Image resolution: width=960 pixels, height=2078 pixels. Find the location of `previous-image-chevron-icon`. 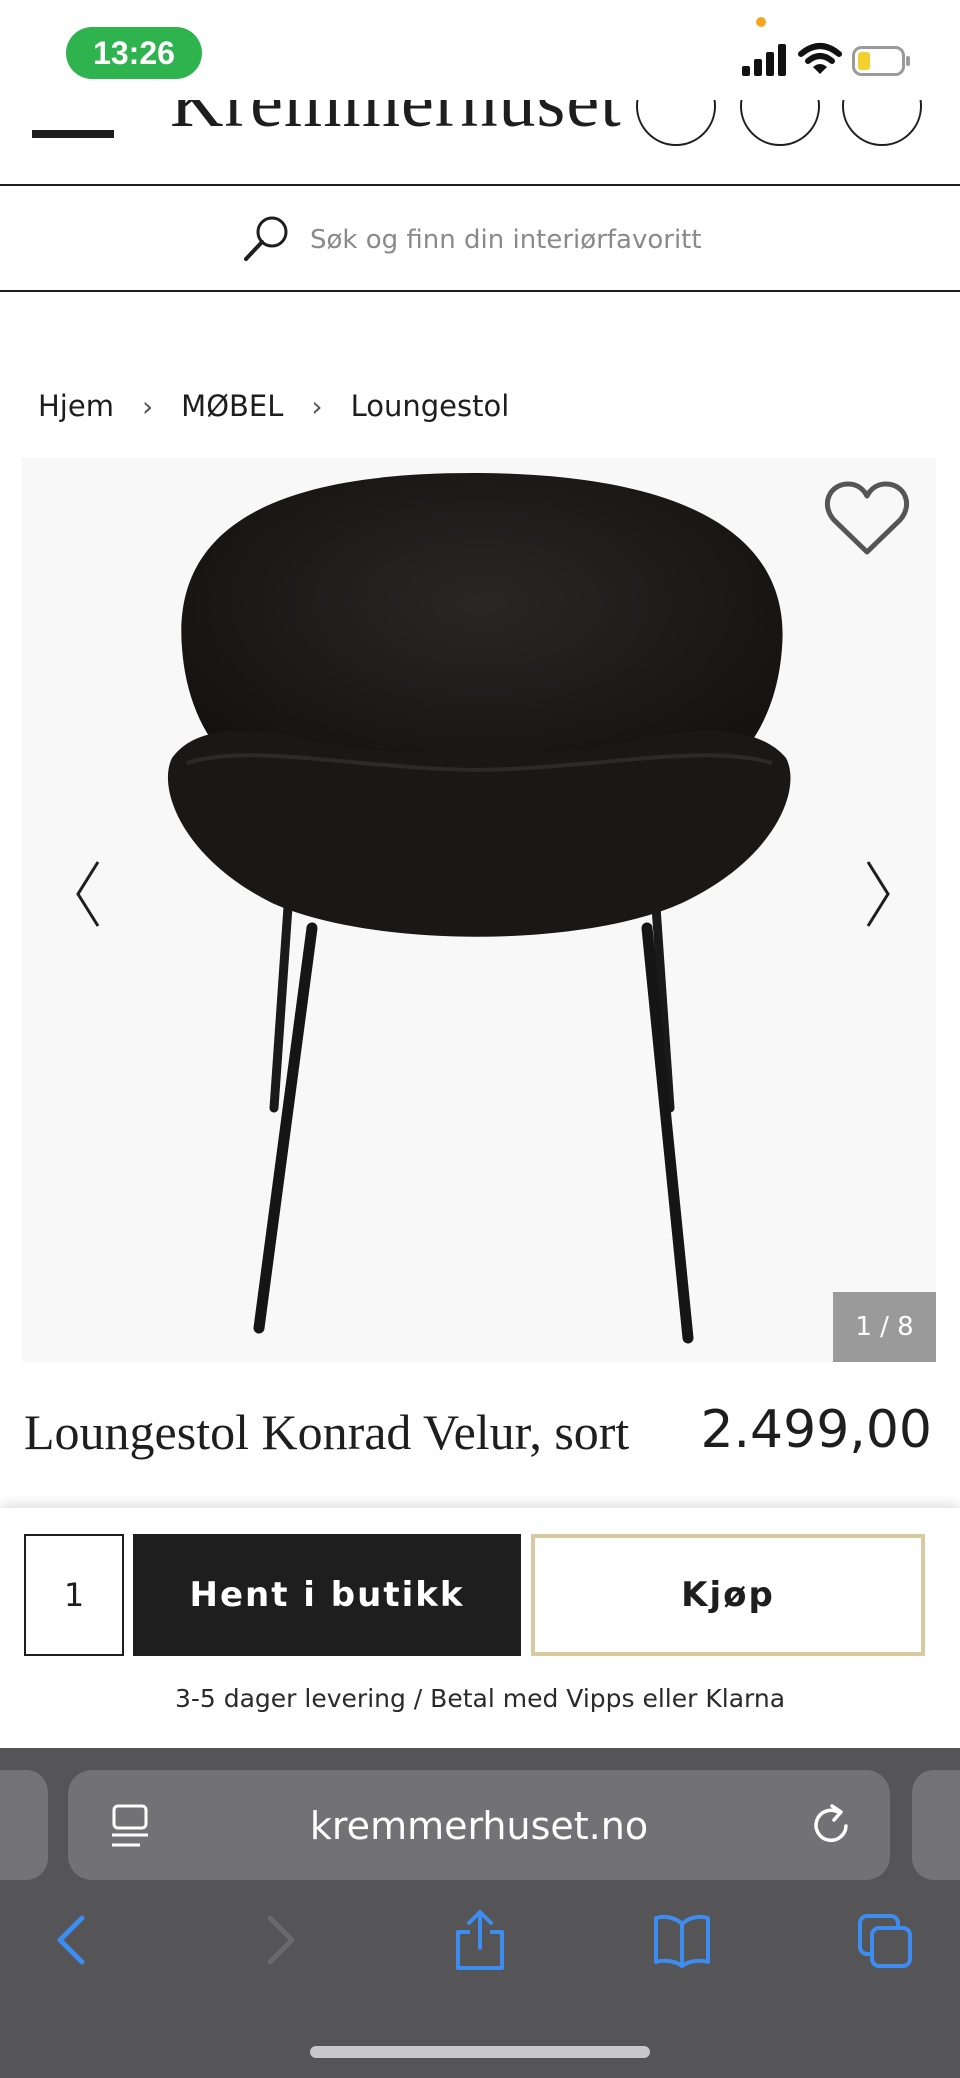

previous-image-chevron-icon is located at coordinates (87, 894).